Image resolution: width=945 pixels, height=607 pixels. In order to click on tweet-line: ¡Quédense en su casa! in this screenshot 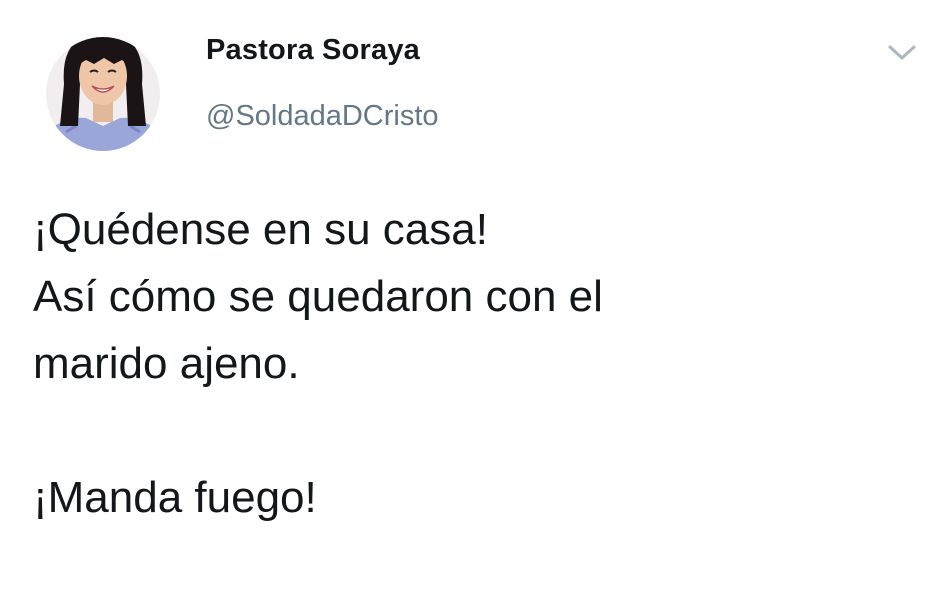, I will do `click(260, 229)`.